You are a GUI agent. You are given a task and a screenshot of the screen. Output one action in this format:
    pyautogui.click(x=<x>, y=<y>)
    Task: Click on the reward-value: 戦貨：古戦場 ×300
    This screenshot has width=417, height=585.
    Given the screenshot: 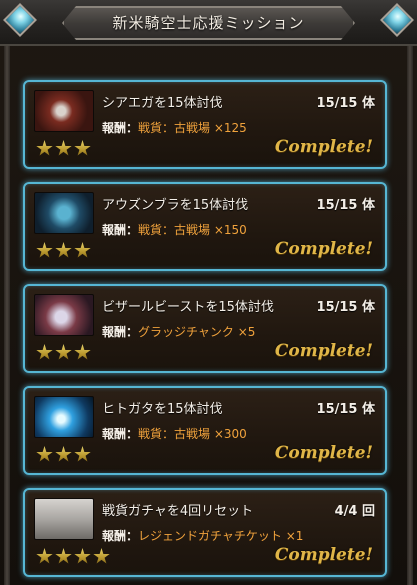 What is the action you would take?
    pyautogui.click(x=192, y=434)
    